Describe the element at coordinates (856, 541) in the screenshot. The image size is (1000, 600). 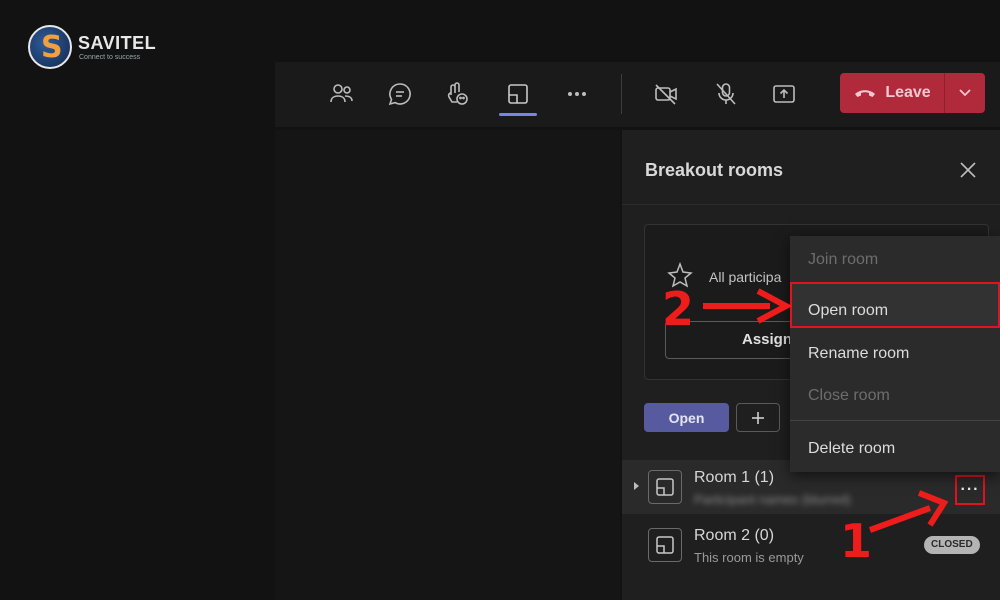
I see `step-1-label: 1` at that location.